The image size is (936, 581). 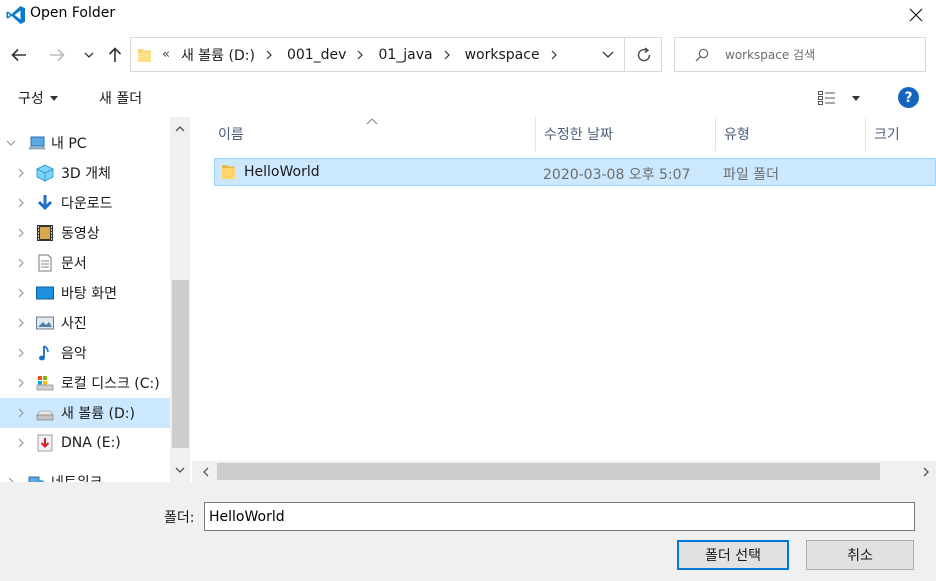 I want to click on document-icon, so click(x=45, y=263).